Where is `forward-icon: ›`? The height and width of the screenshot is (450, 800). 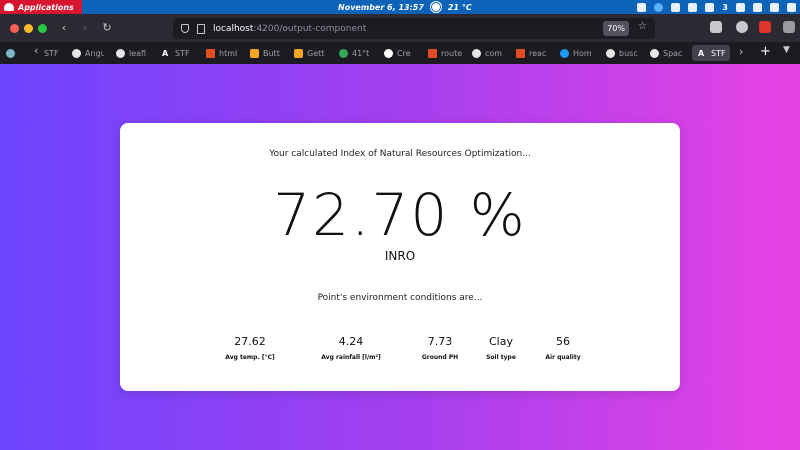
forward-icon: › is located at coordinates (85, 28).